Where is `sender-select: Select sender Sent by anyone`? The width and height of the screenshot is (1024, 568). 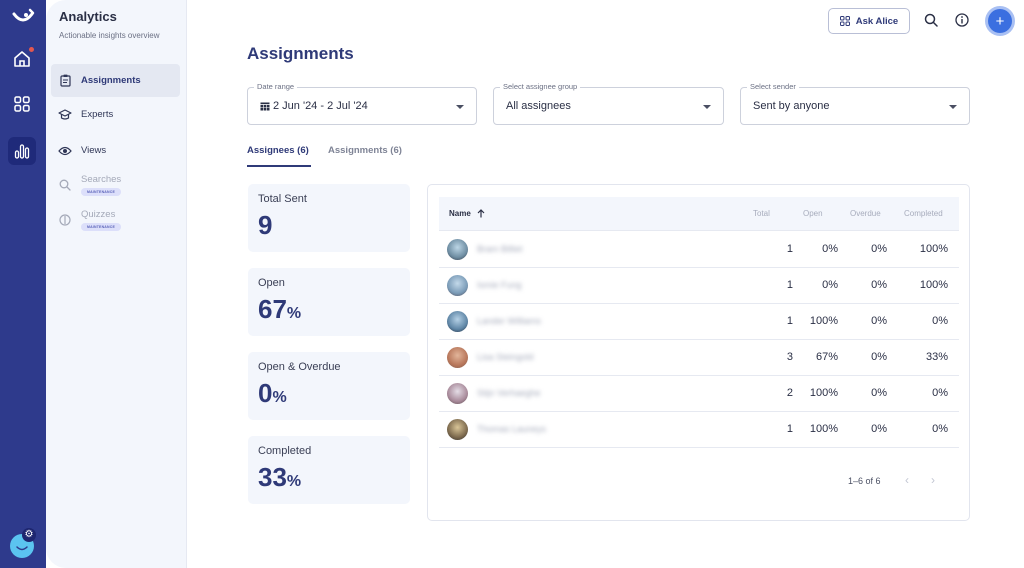 sender-select: Select sender Sent by anyone is located at coordinates (855, 103).